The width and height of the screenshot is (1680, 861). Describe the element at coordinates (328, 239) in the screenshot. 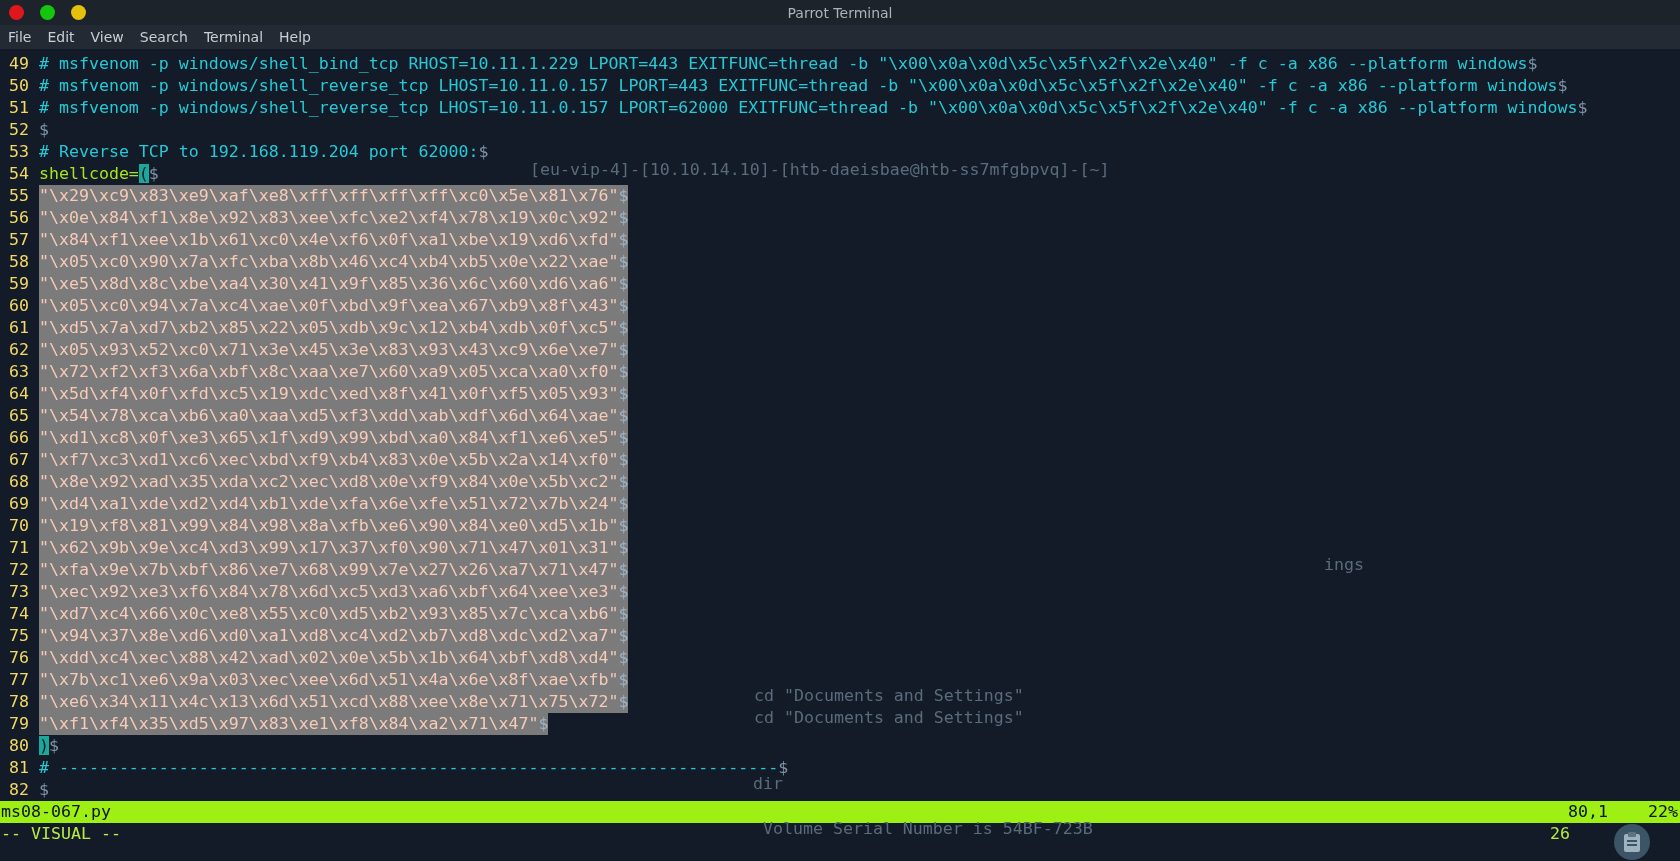

I see `string-text: "\x84\xf1\xee\x1b\x61\xc0\x4e\xf6\x0f\xa1\xbe\x19\xd6\xfd"` at that location.